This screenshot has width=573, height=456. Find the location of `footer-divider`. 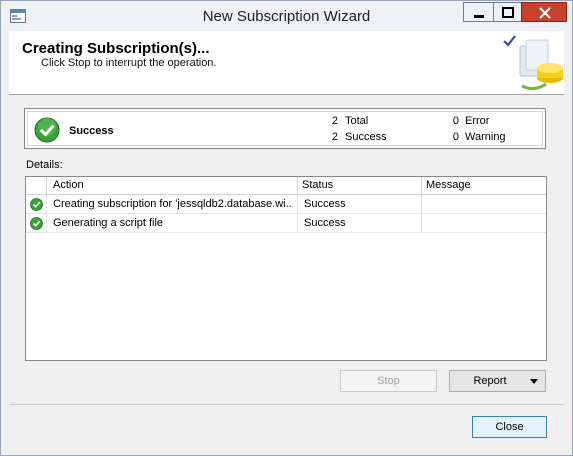

footer-divider is located at coordinates (286, 404).